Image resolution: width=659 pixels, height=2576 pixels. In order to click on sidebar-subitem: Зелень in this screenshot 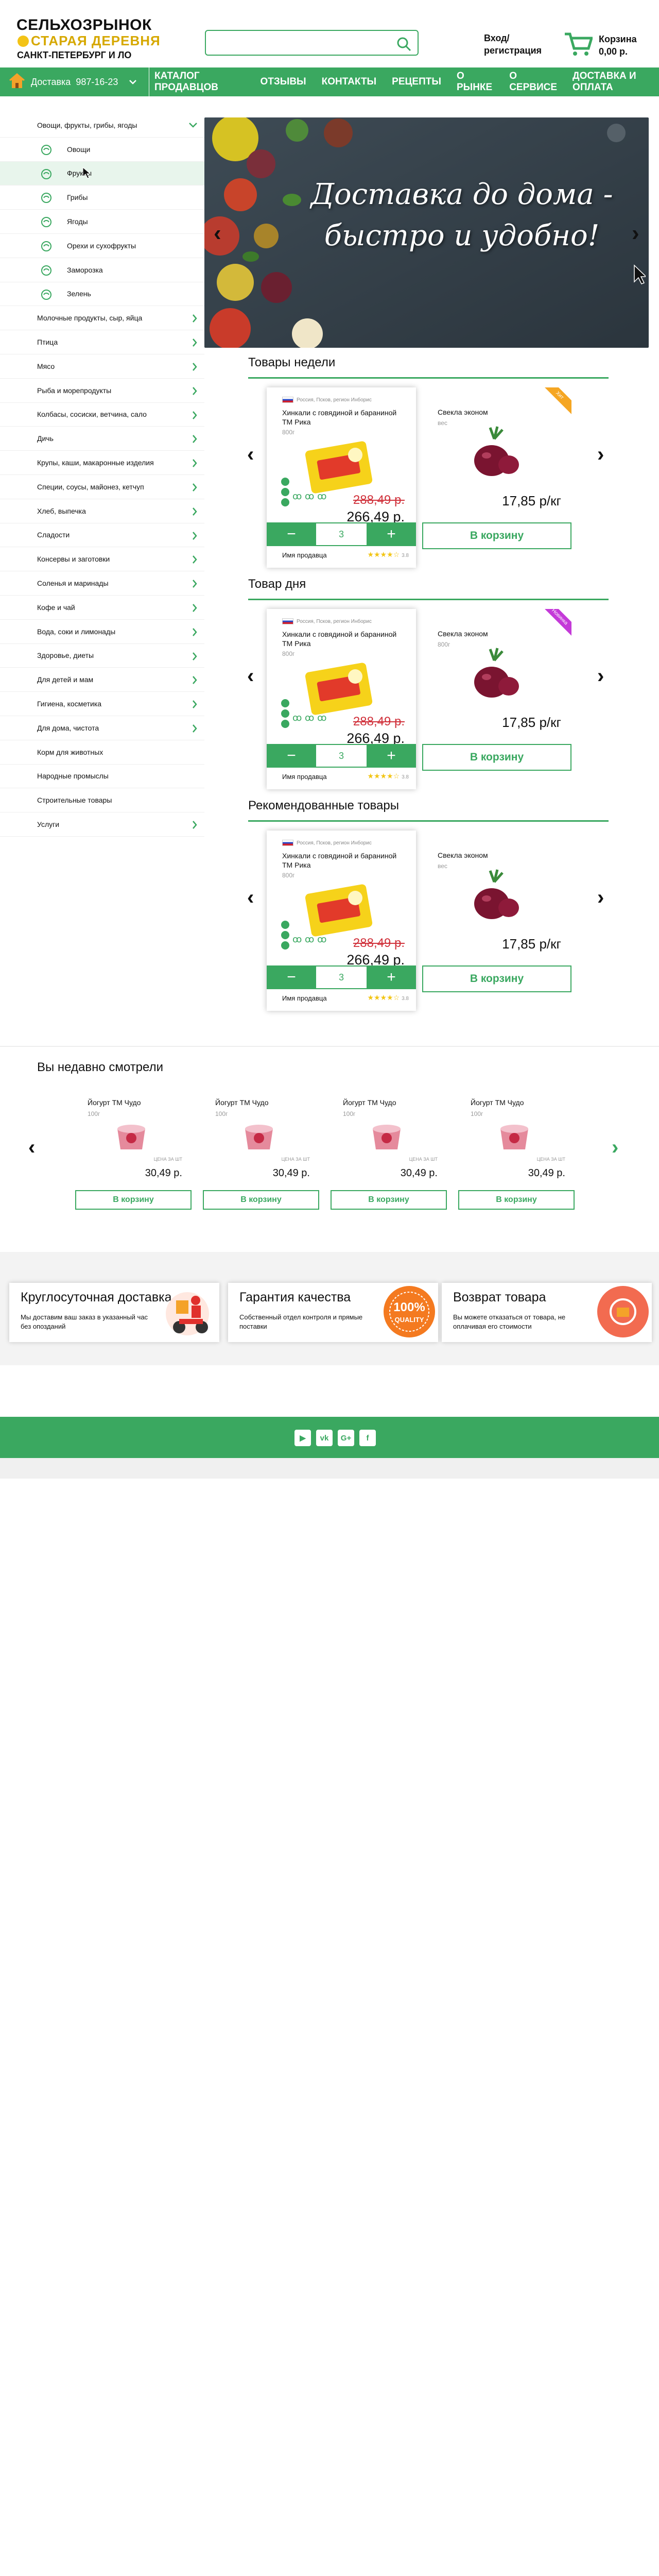, I will do `click(102, 294)`.